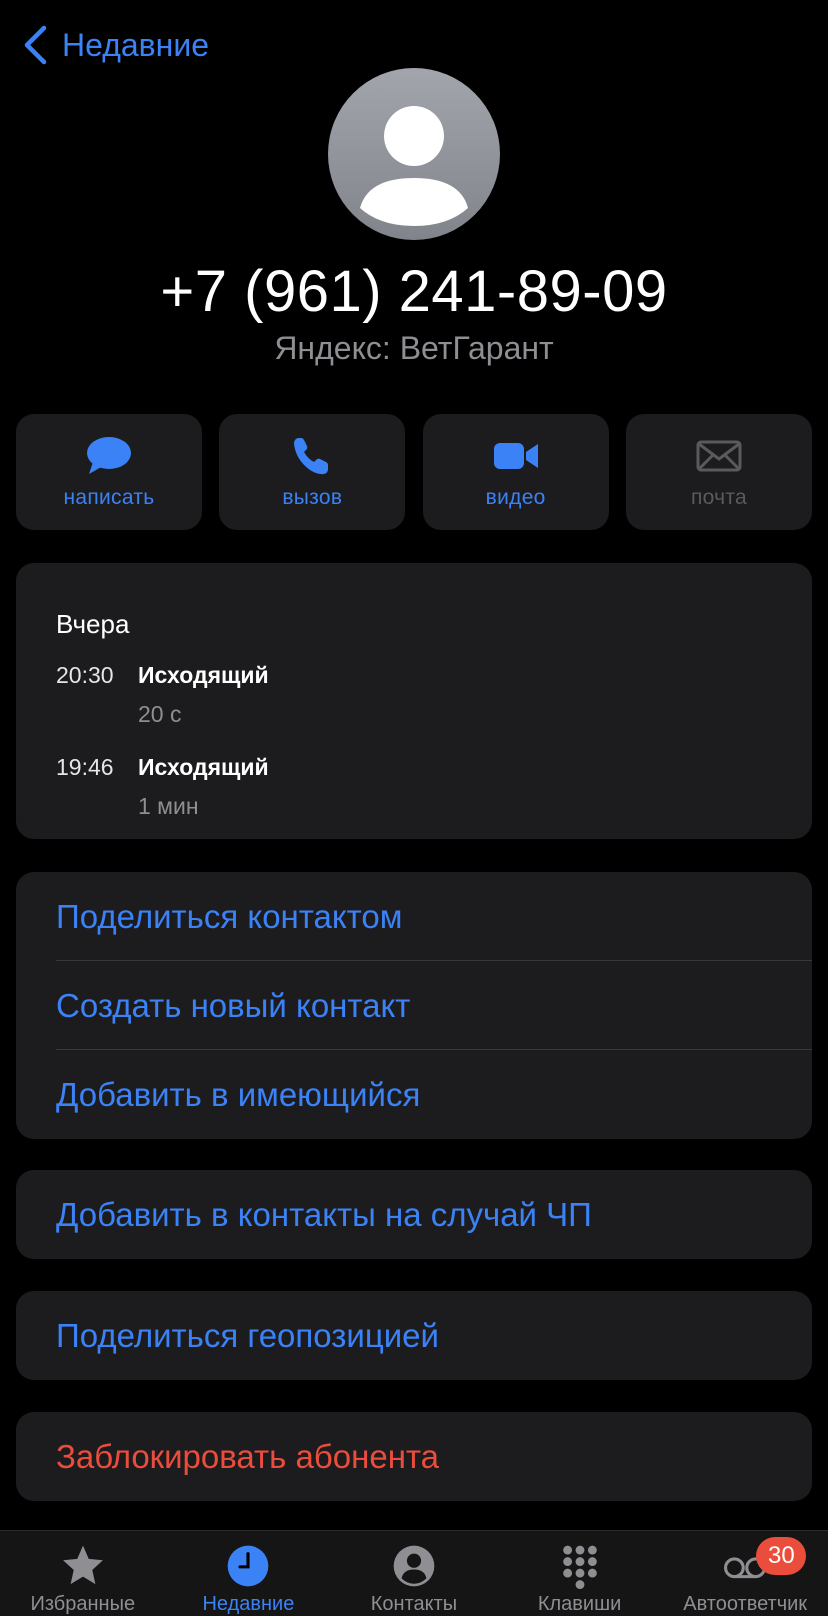  I want to click on back-button: Недавние, so click(115, 45).